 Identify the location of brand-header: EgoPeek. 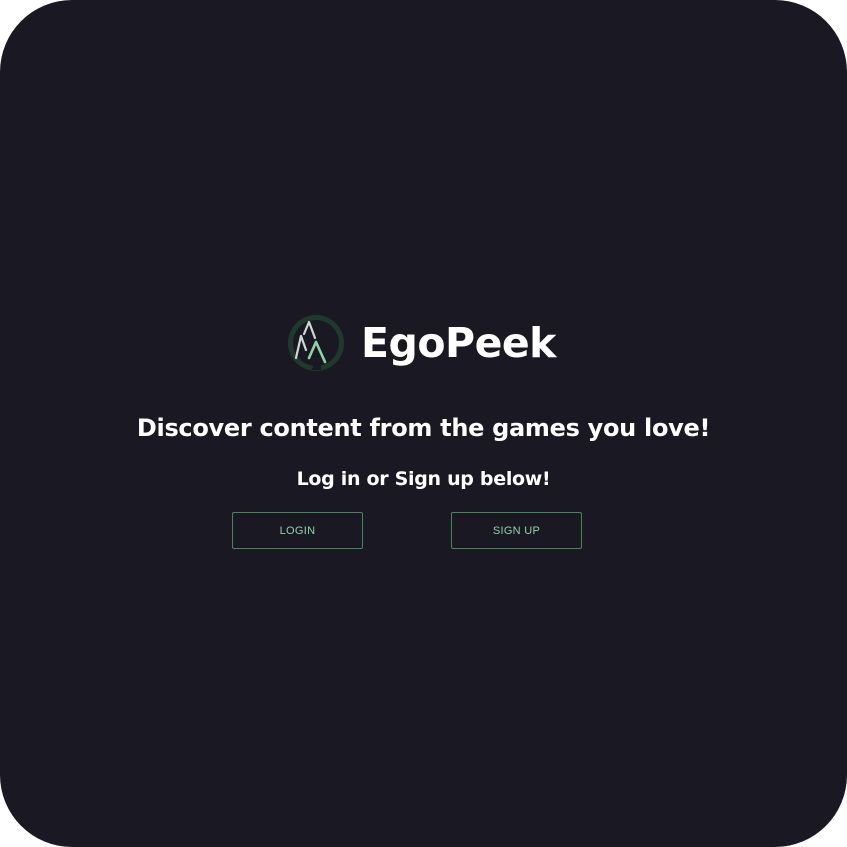
(421, 343).